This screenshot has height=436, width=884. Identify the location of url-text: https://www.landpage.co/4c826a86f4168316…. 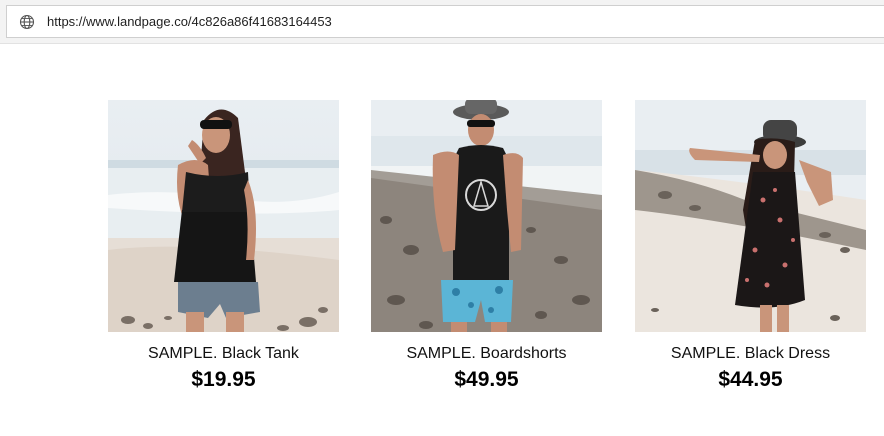
(189, 21).